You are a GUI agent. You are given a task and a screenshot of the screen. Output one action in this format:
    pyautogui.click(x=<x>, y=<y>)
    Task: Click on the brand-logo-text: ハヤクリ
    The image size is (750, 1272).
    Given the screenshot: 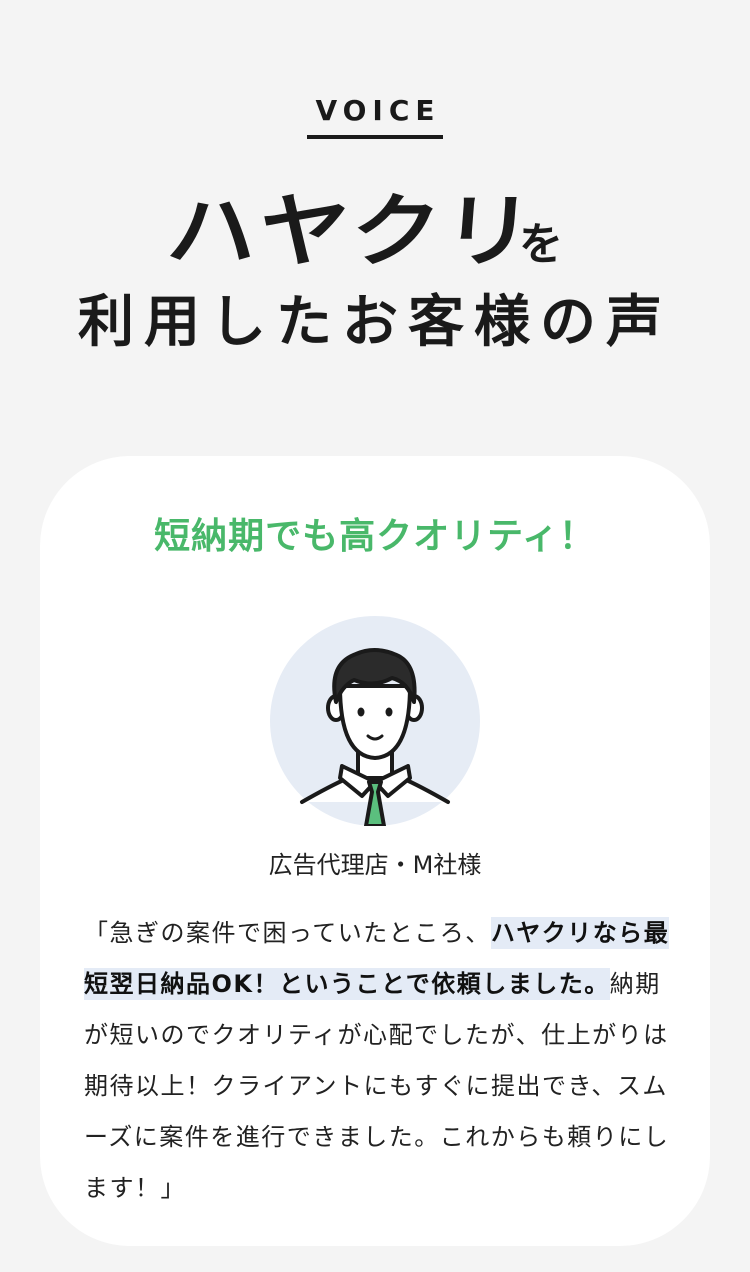 What is the action you would take?
    pyautogui.click(x=351, y=231)
    